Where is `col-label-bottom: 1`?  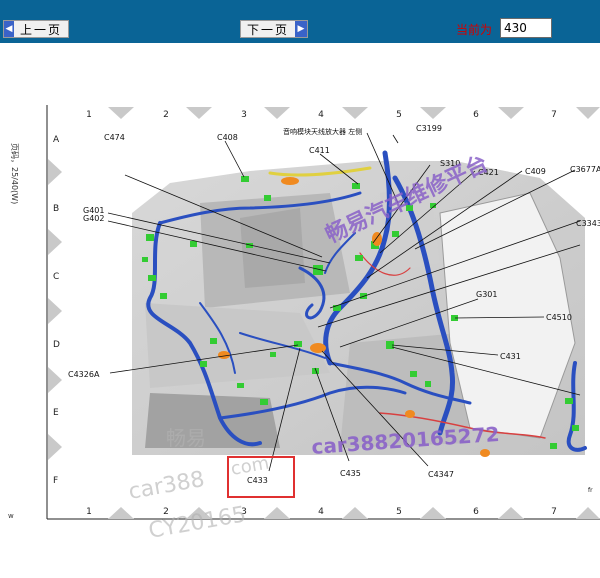 col-label-bottom: 1 is located at coordinates (89, 512).